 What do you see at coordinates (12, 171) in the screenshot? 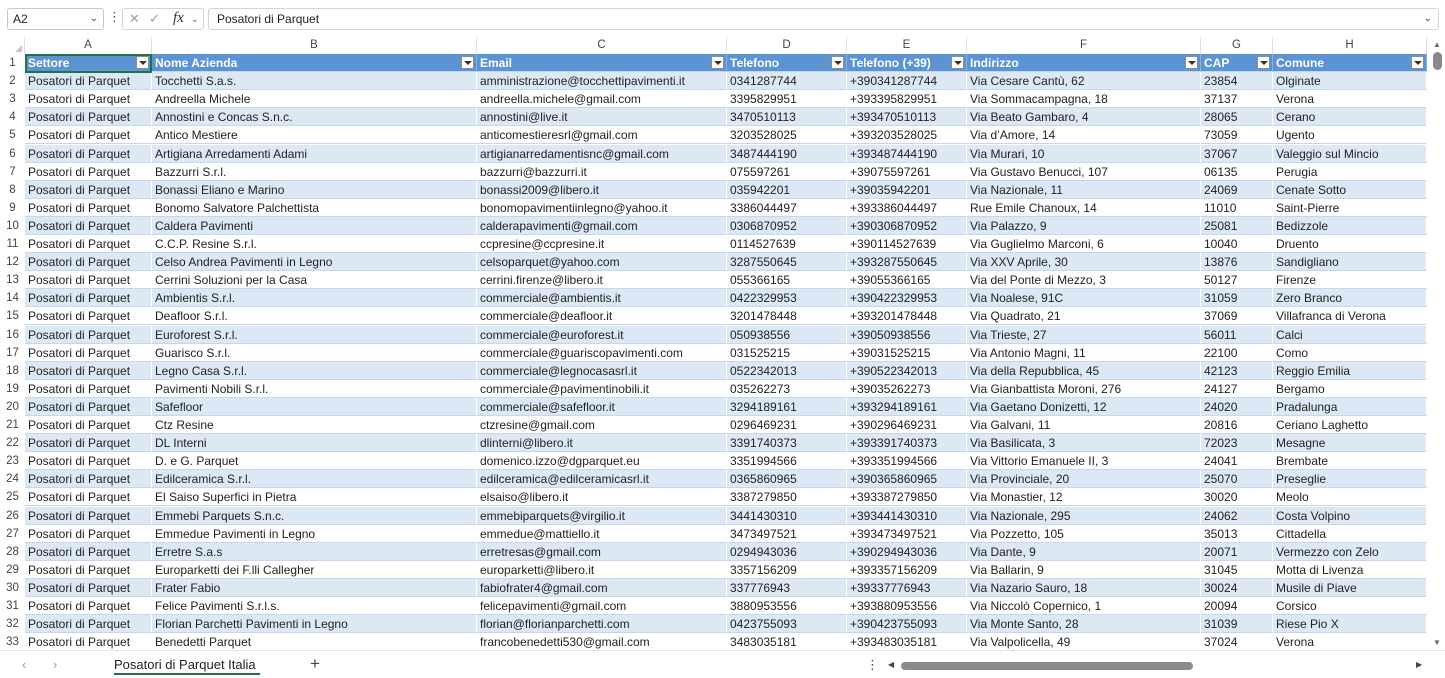
I see `row-number: 7` at bounding box center [12, 171].